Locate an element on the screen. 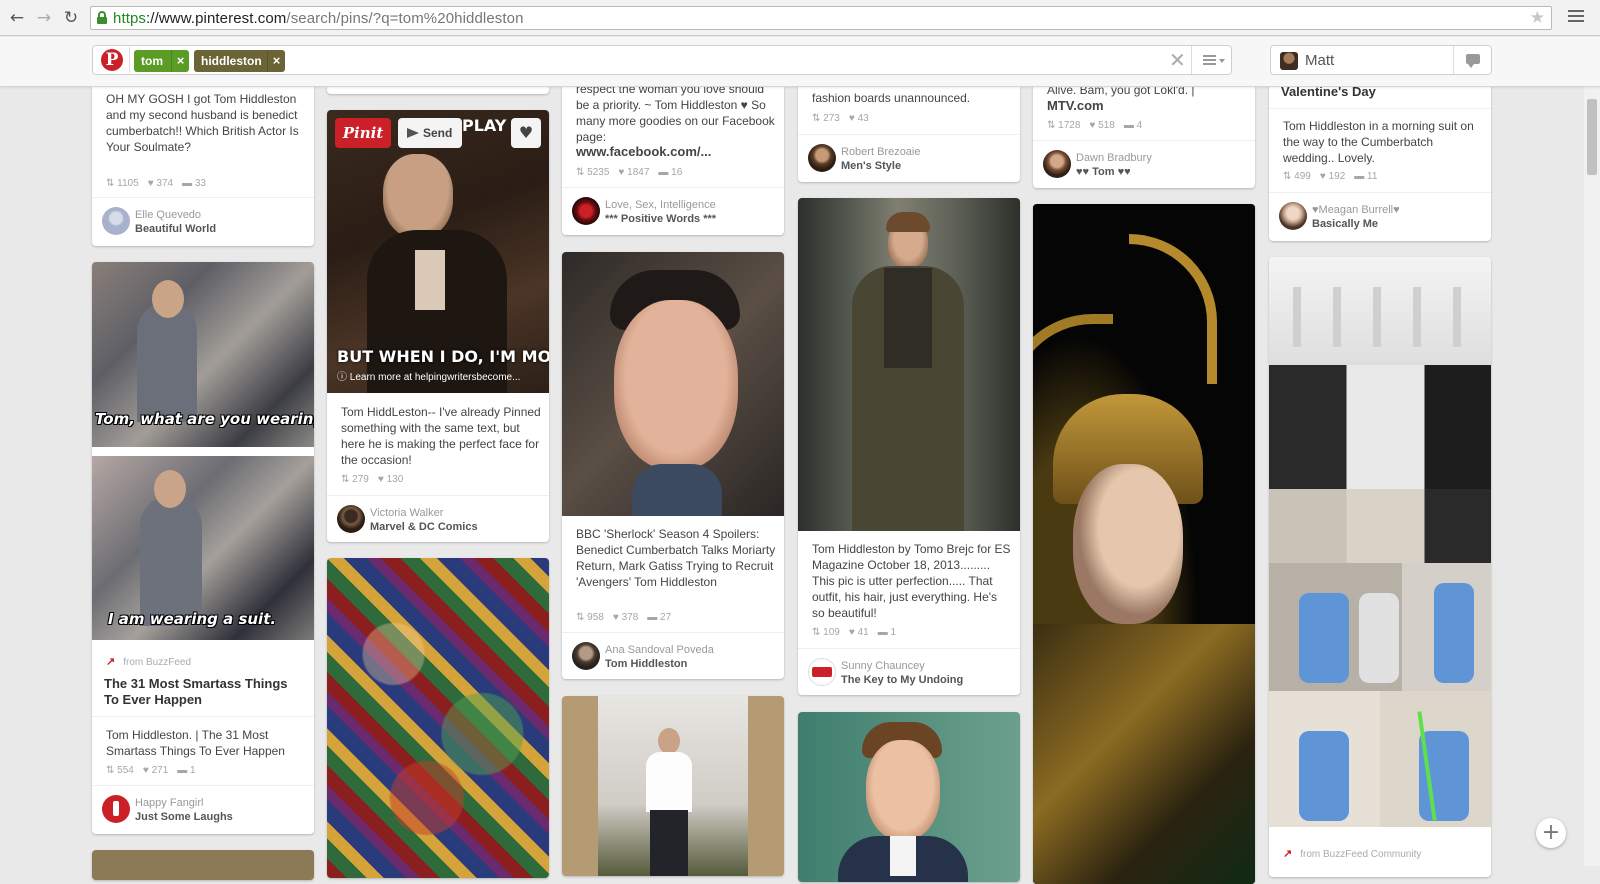 This screenshot has height=884, width=1600. pin-image: Tom, what are you wearing? is located at coordinates (203, 354).